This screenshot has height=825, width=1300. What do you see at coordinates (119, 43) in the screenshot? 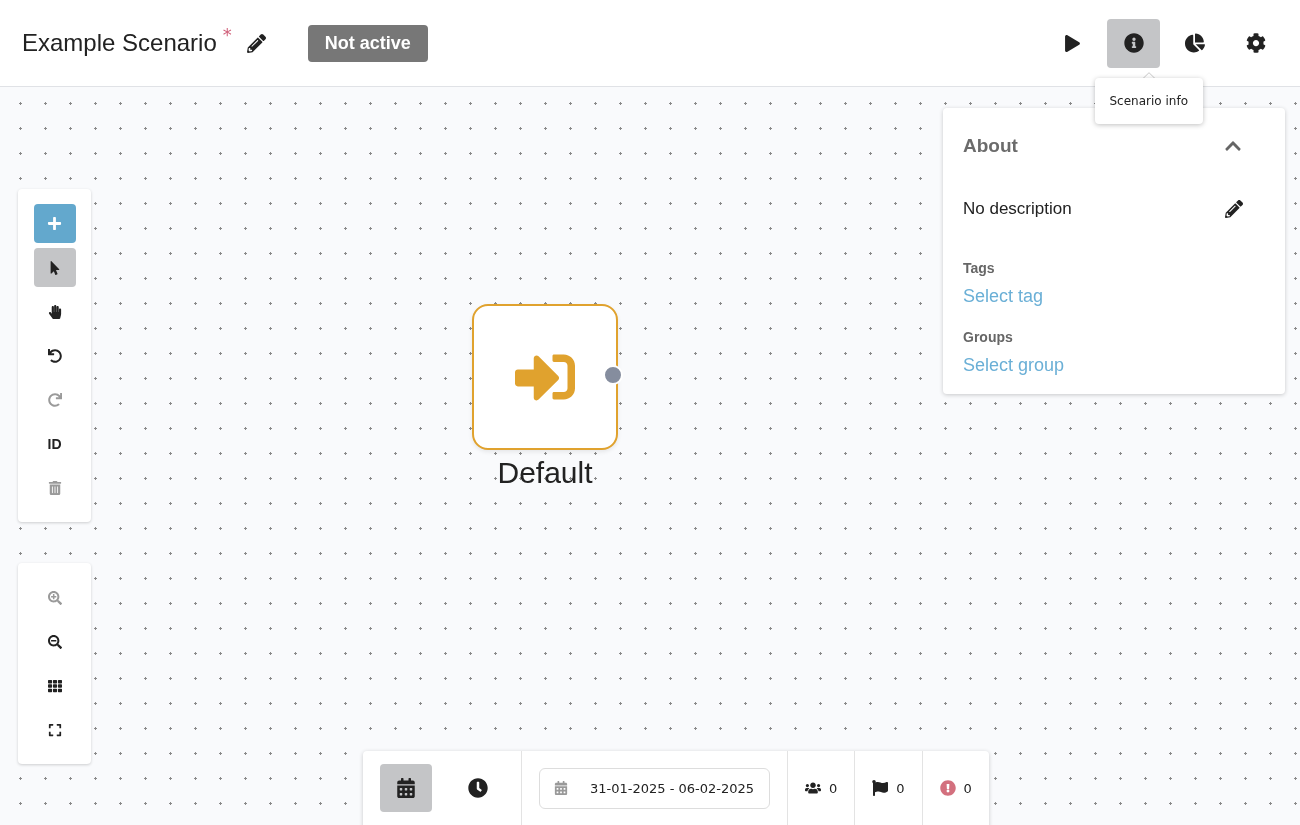
I see `scenario-title: Example Scenario` at bounding box center [119, 43].